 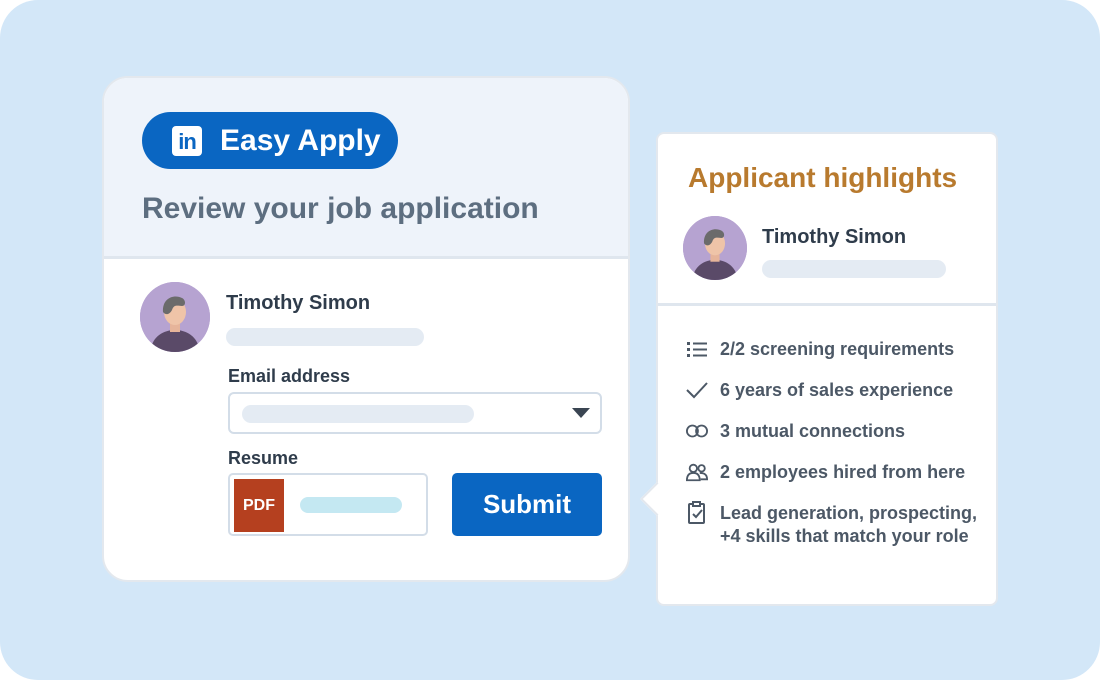 I want to click on resume-file: PDF, so click(x=328, y=504).